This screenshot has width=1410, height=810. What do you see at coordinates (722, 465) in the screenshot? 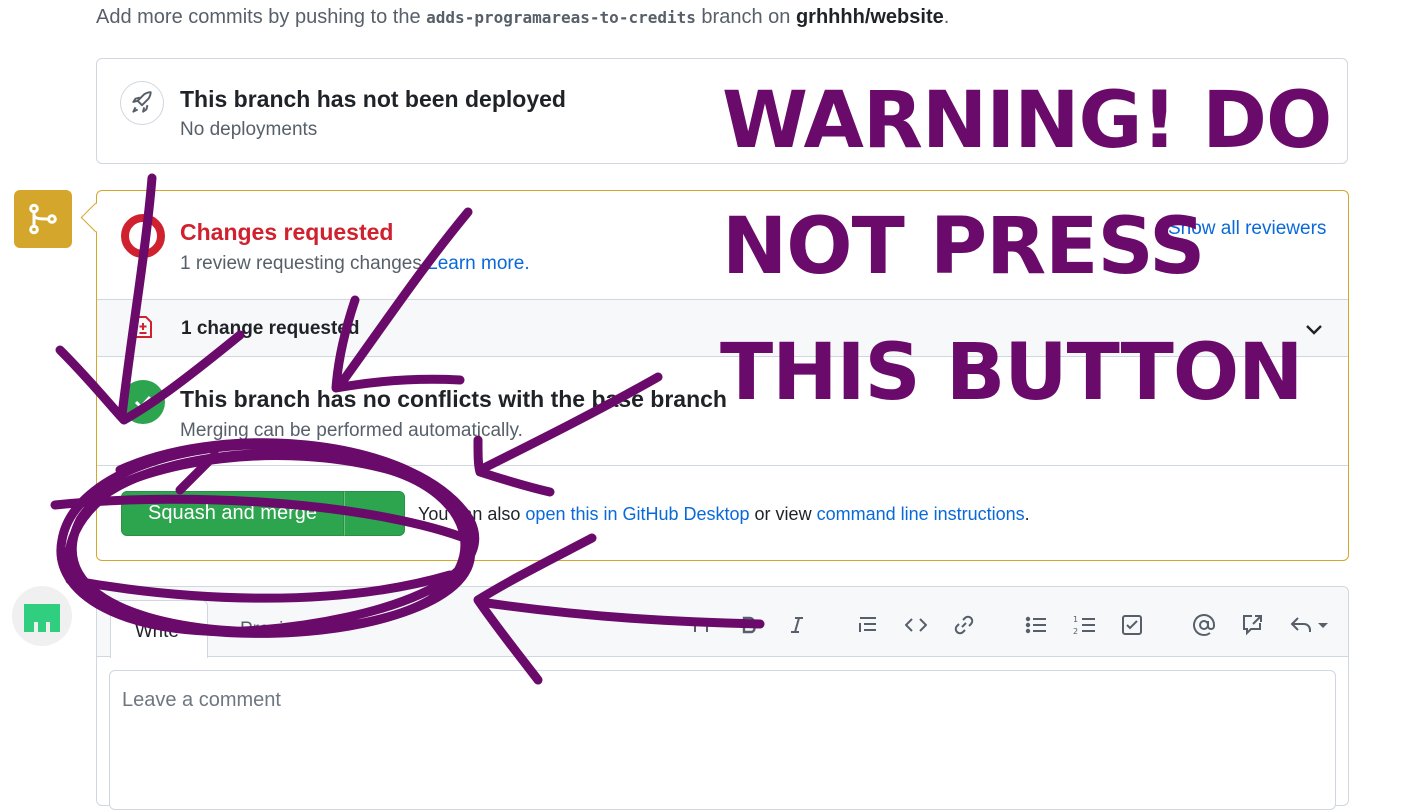
I see `divider` at bounding box center [722, 465].